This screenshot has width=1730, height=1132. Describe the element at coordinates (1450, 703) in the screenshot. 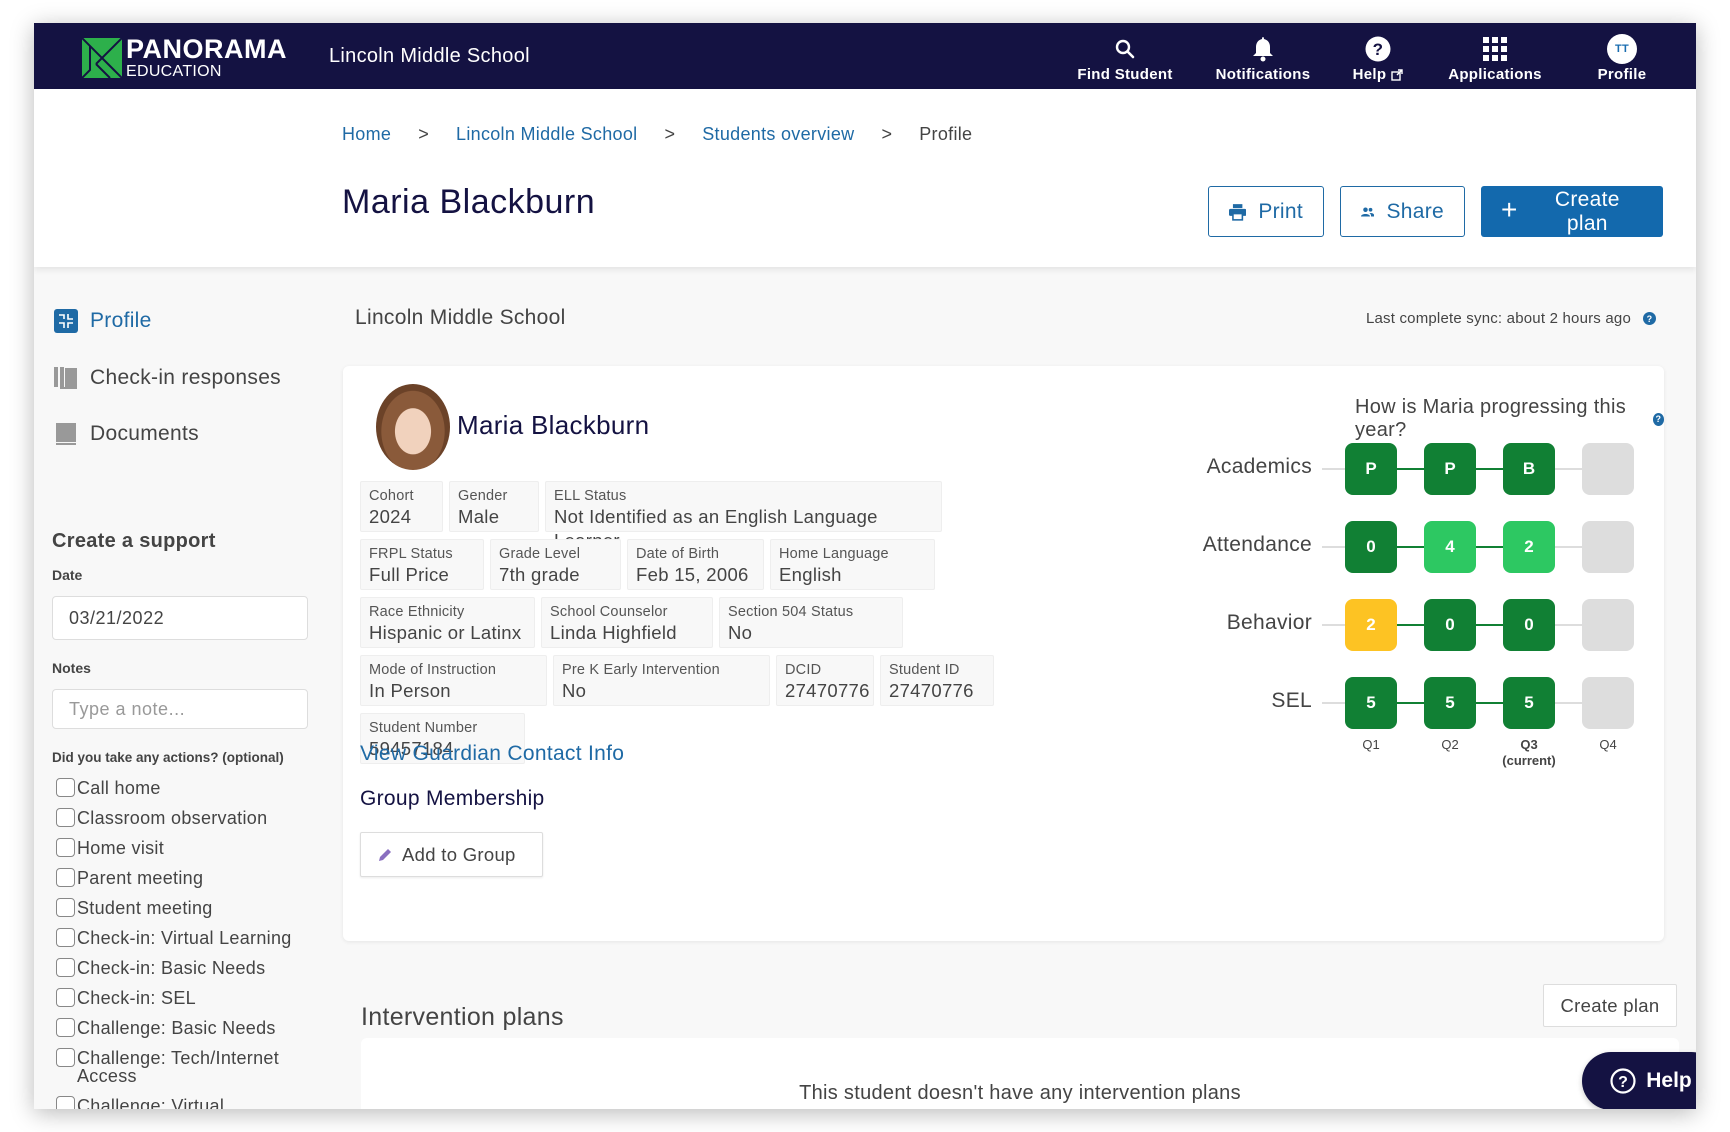

I see `progress-cell-sel-q2: 5` at that location.